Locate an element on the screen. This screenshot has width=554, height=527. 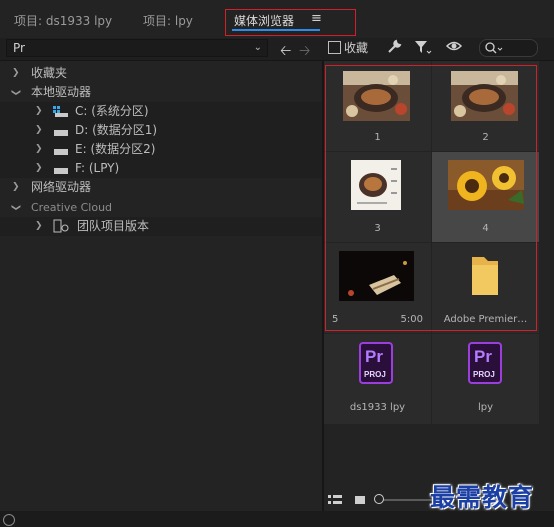
watermark-logo: 最需教育 is located at coordinates (482, 497).